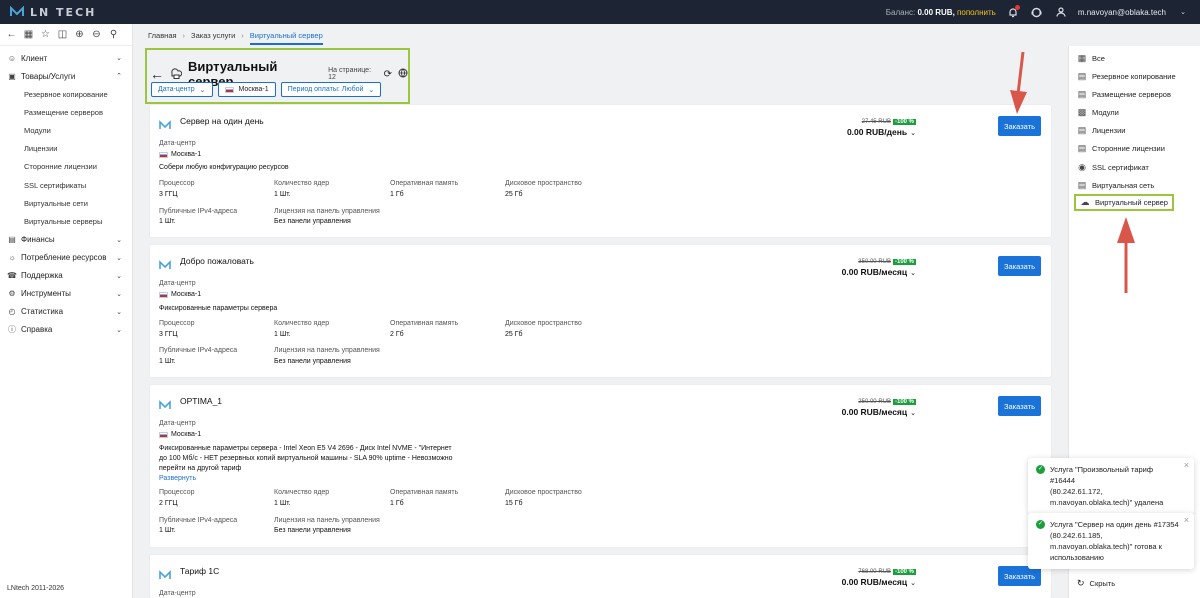  I want to click on sidebar-item-consumption: ☼ Потребление ресурсов ⌄, so click(66, 258).